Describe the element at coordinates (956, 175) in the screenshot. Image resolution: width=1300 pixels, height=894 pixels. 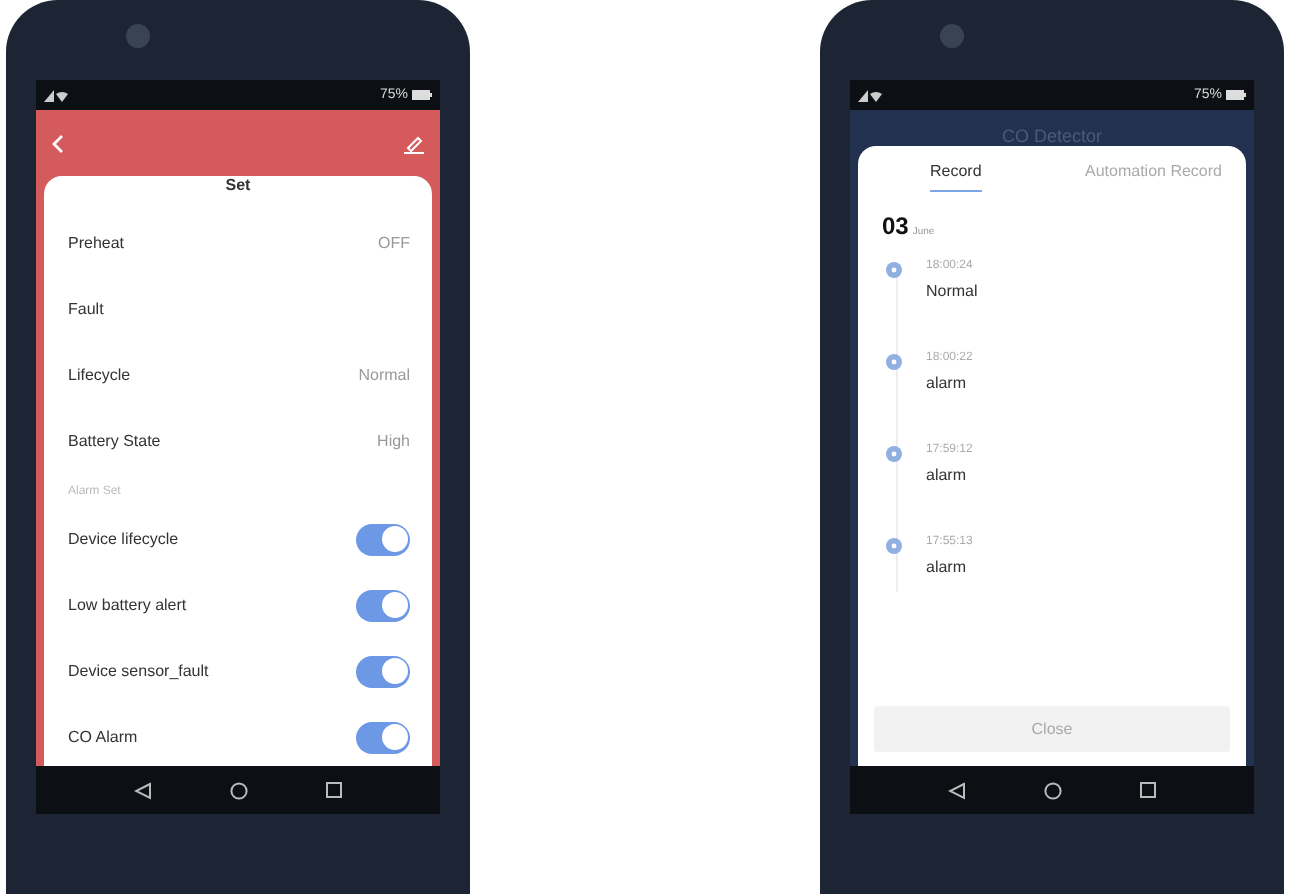
I see `tab: Record` at that location.